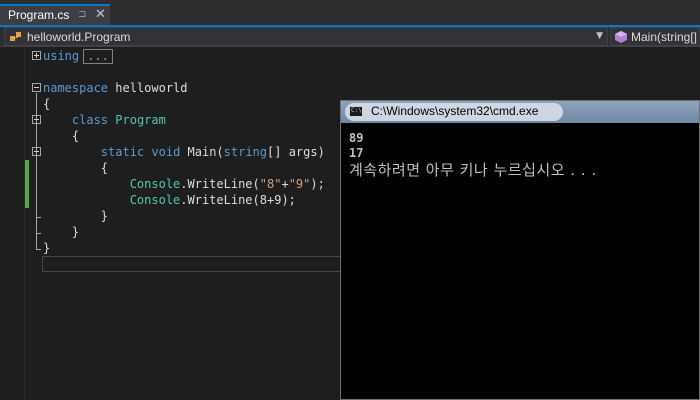 The height and width of the screenshot is (400, 700). I want to click on press-any-key-message: 계속하려면 아무 키나 누르십시오 . . ., so click(473, 170).